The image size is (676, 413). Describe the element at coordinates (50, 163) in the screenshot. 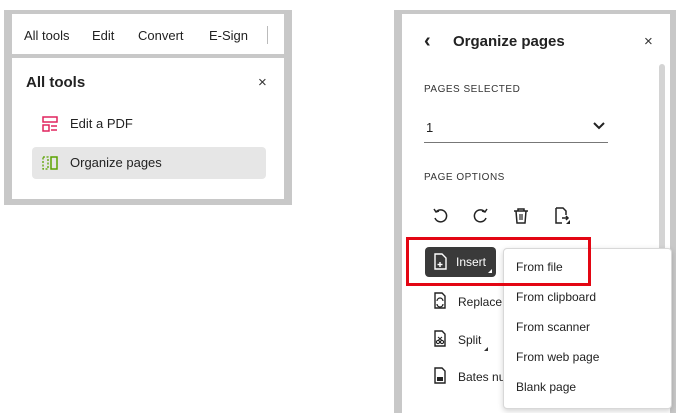

I see `organize-pages-icon` at that location.